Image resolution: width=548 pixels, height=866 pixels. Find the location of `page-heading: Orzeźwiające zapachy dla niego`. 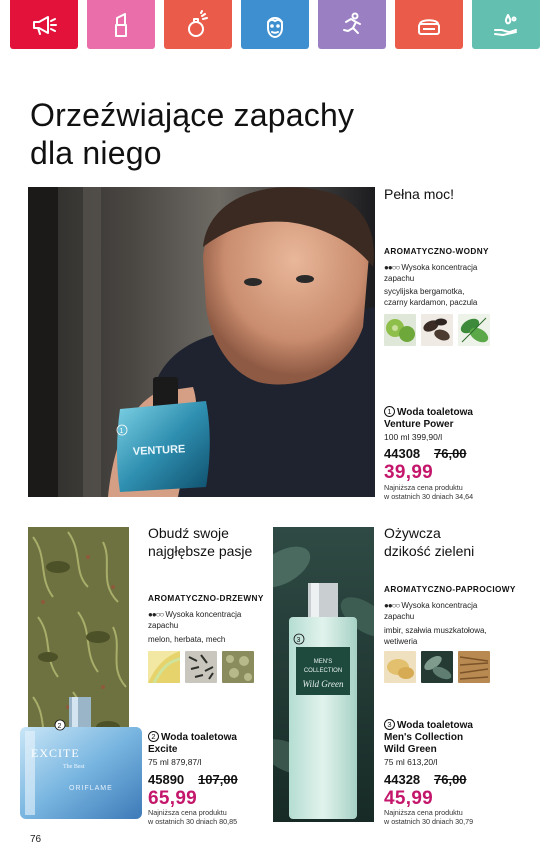

page-heading: Orzeźwiające zapachy dla niego is located at coordinates (192, 134).